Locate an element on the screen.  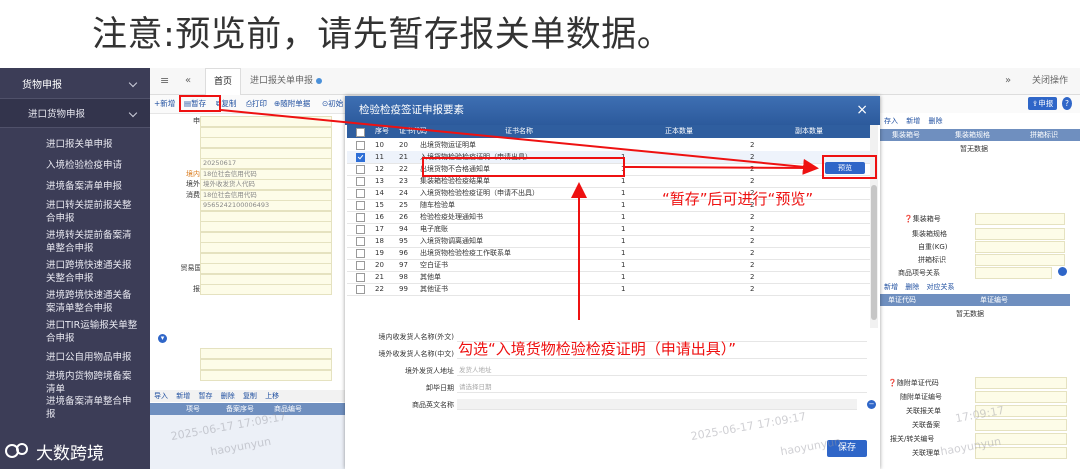
logo-text: 大数跨境 is located at coordinates (70, 453).